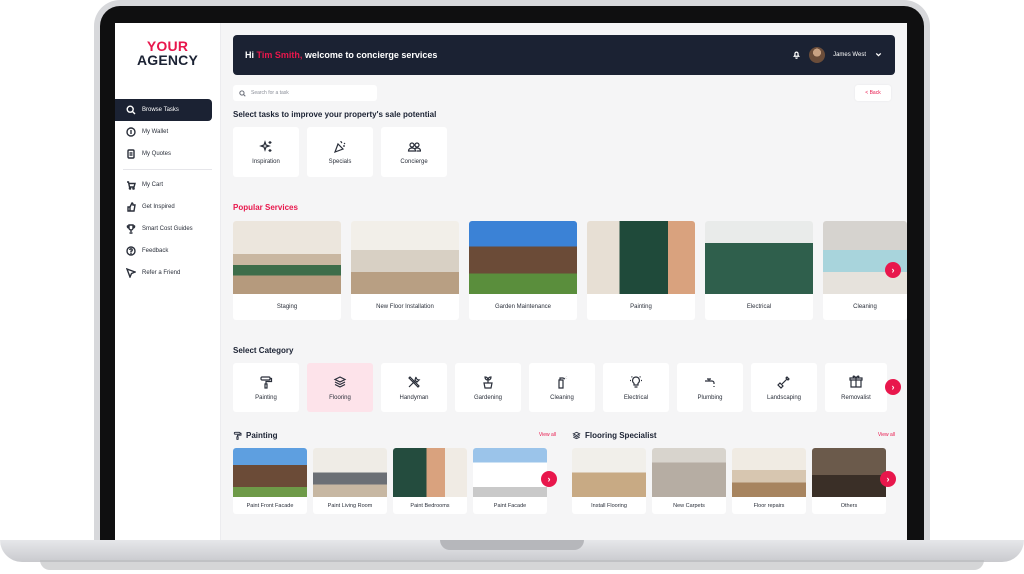 This screenshot has height=574, width=1024. I want to click on task-label: Specials, so click(340, 161).